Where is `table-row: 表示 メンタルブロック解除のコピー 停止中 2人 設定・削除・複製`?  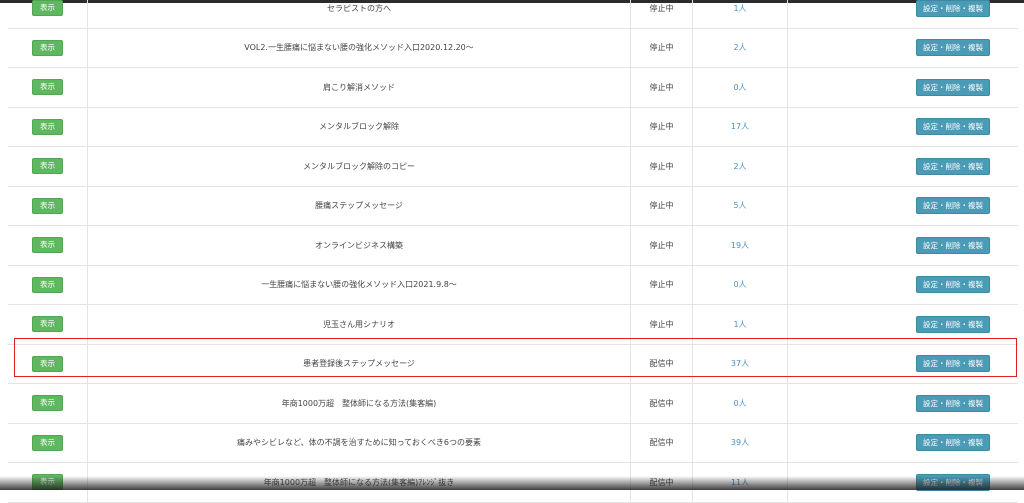 table-row: 表示 メンタルブロック解除のコピー 停止中 2人 設定・削除・複製 is located at coordinates (513, 167).